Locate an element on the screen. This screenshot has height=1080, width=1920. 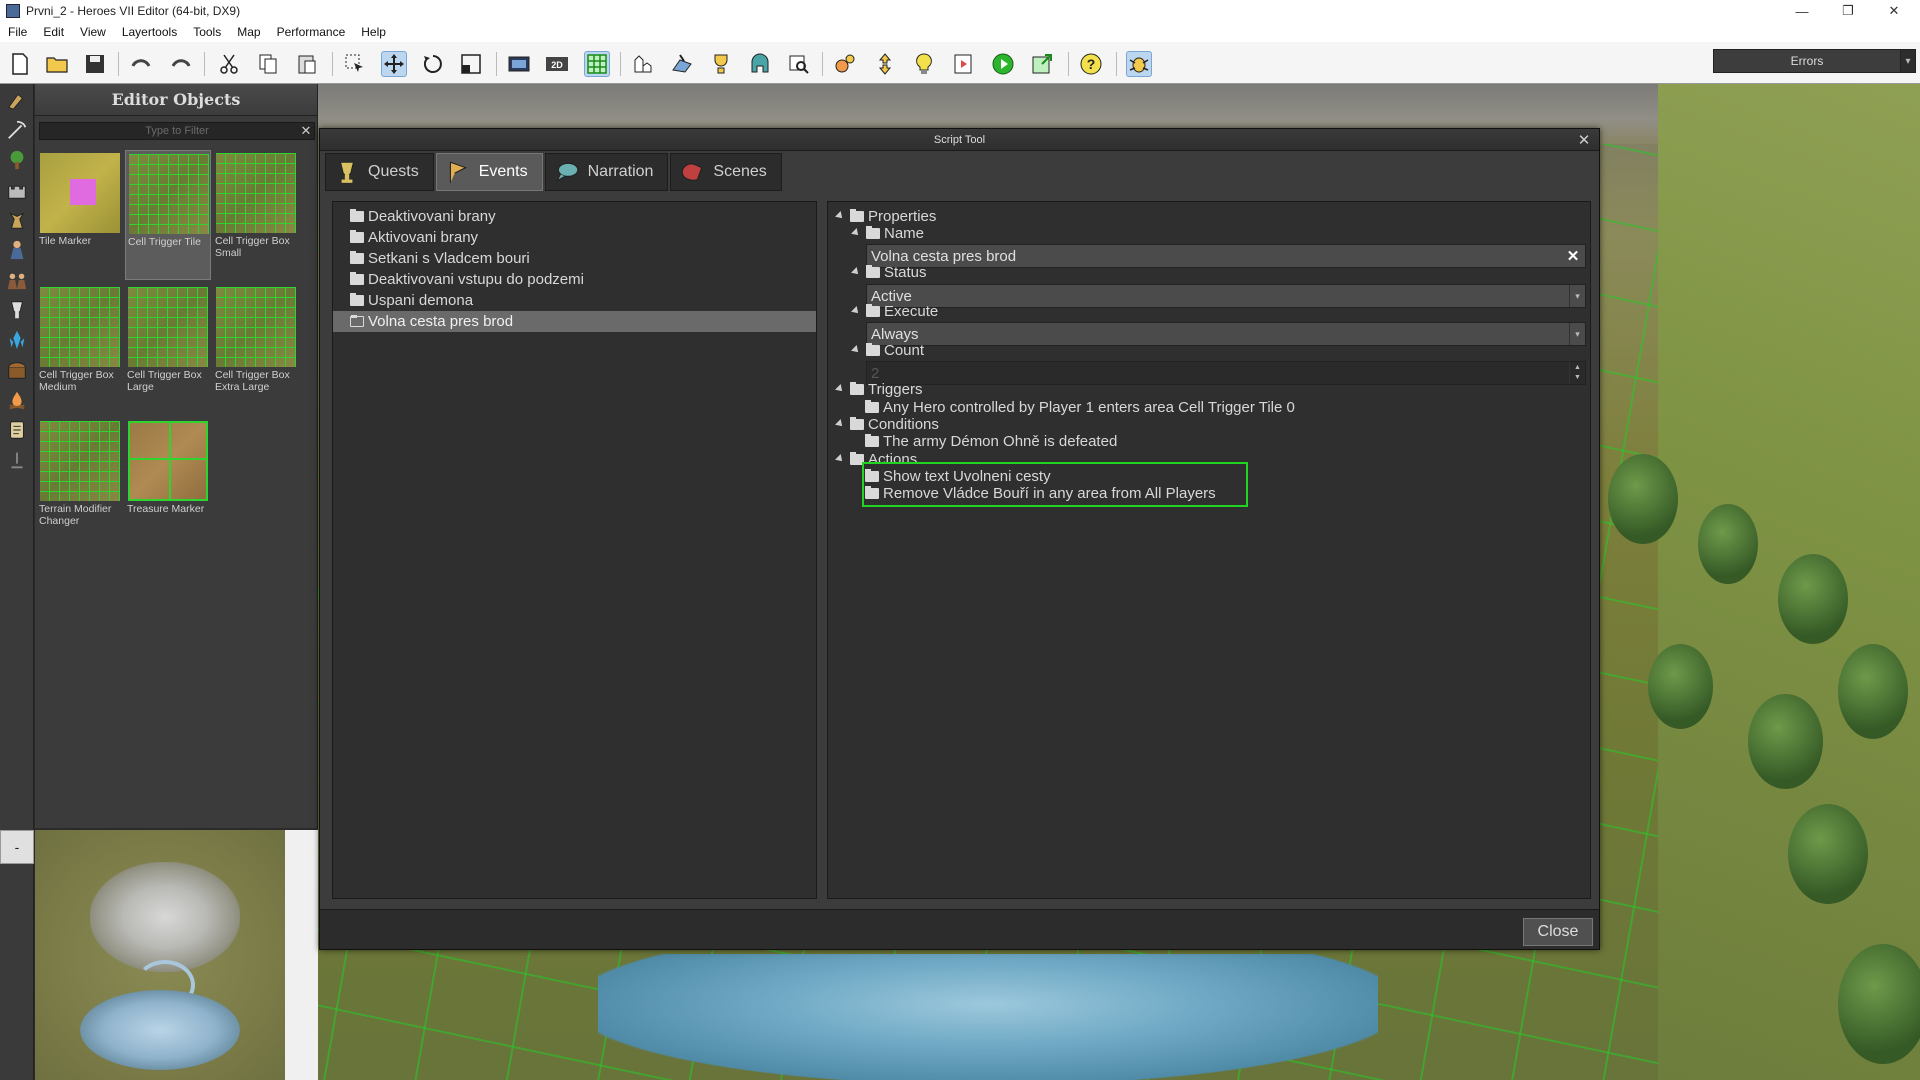
list-item-selected: Volna cesta pres brod is located at coordinates (574, 321).